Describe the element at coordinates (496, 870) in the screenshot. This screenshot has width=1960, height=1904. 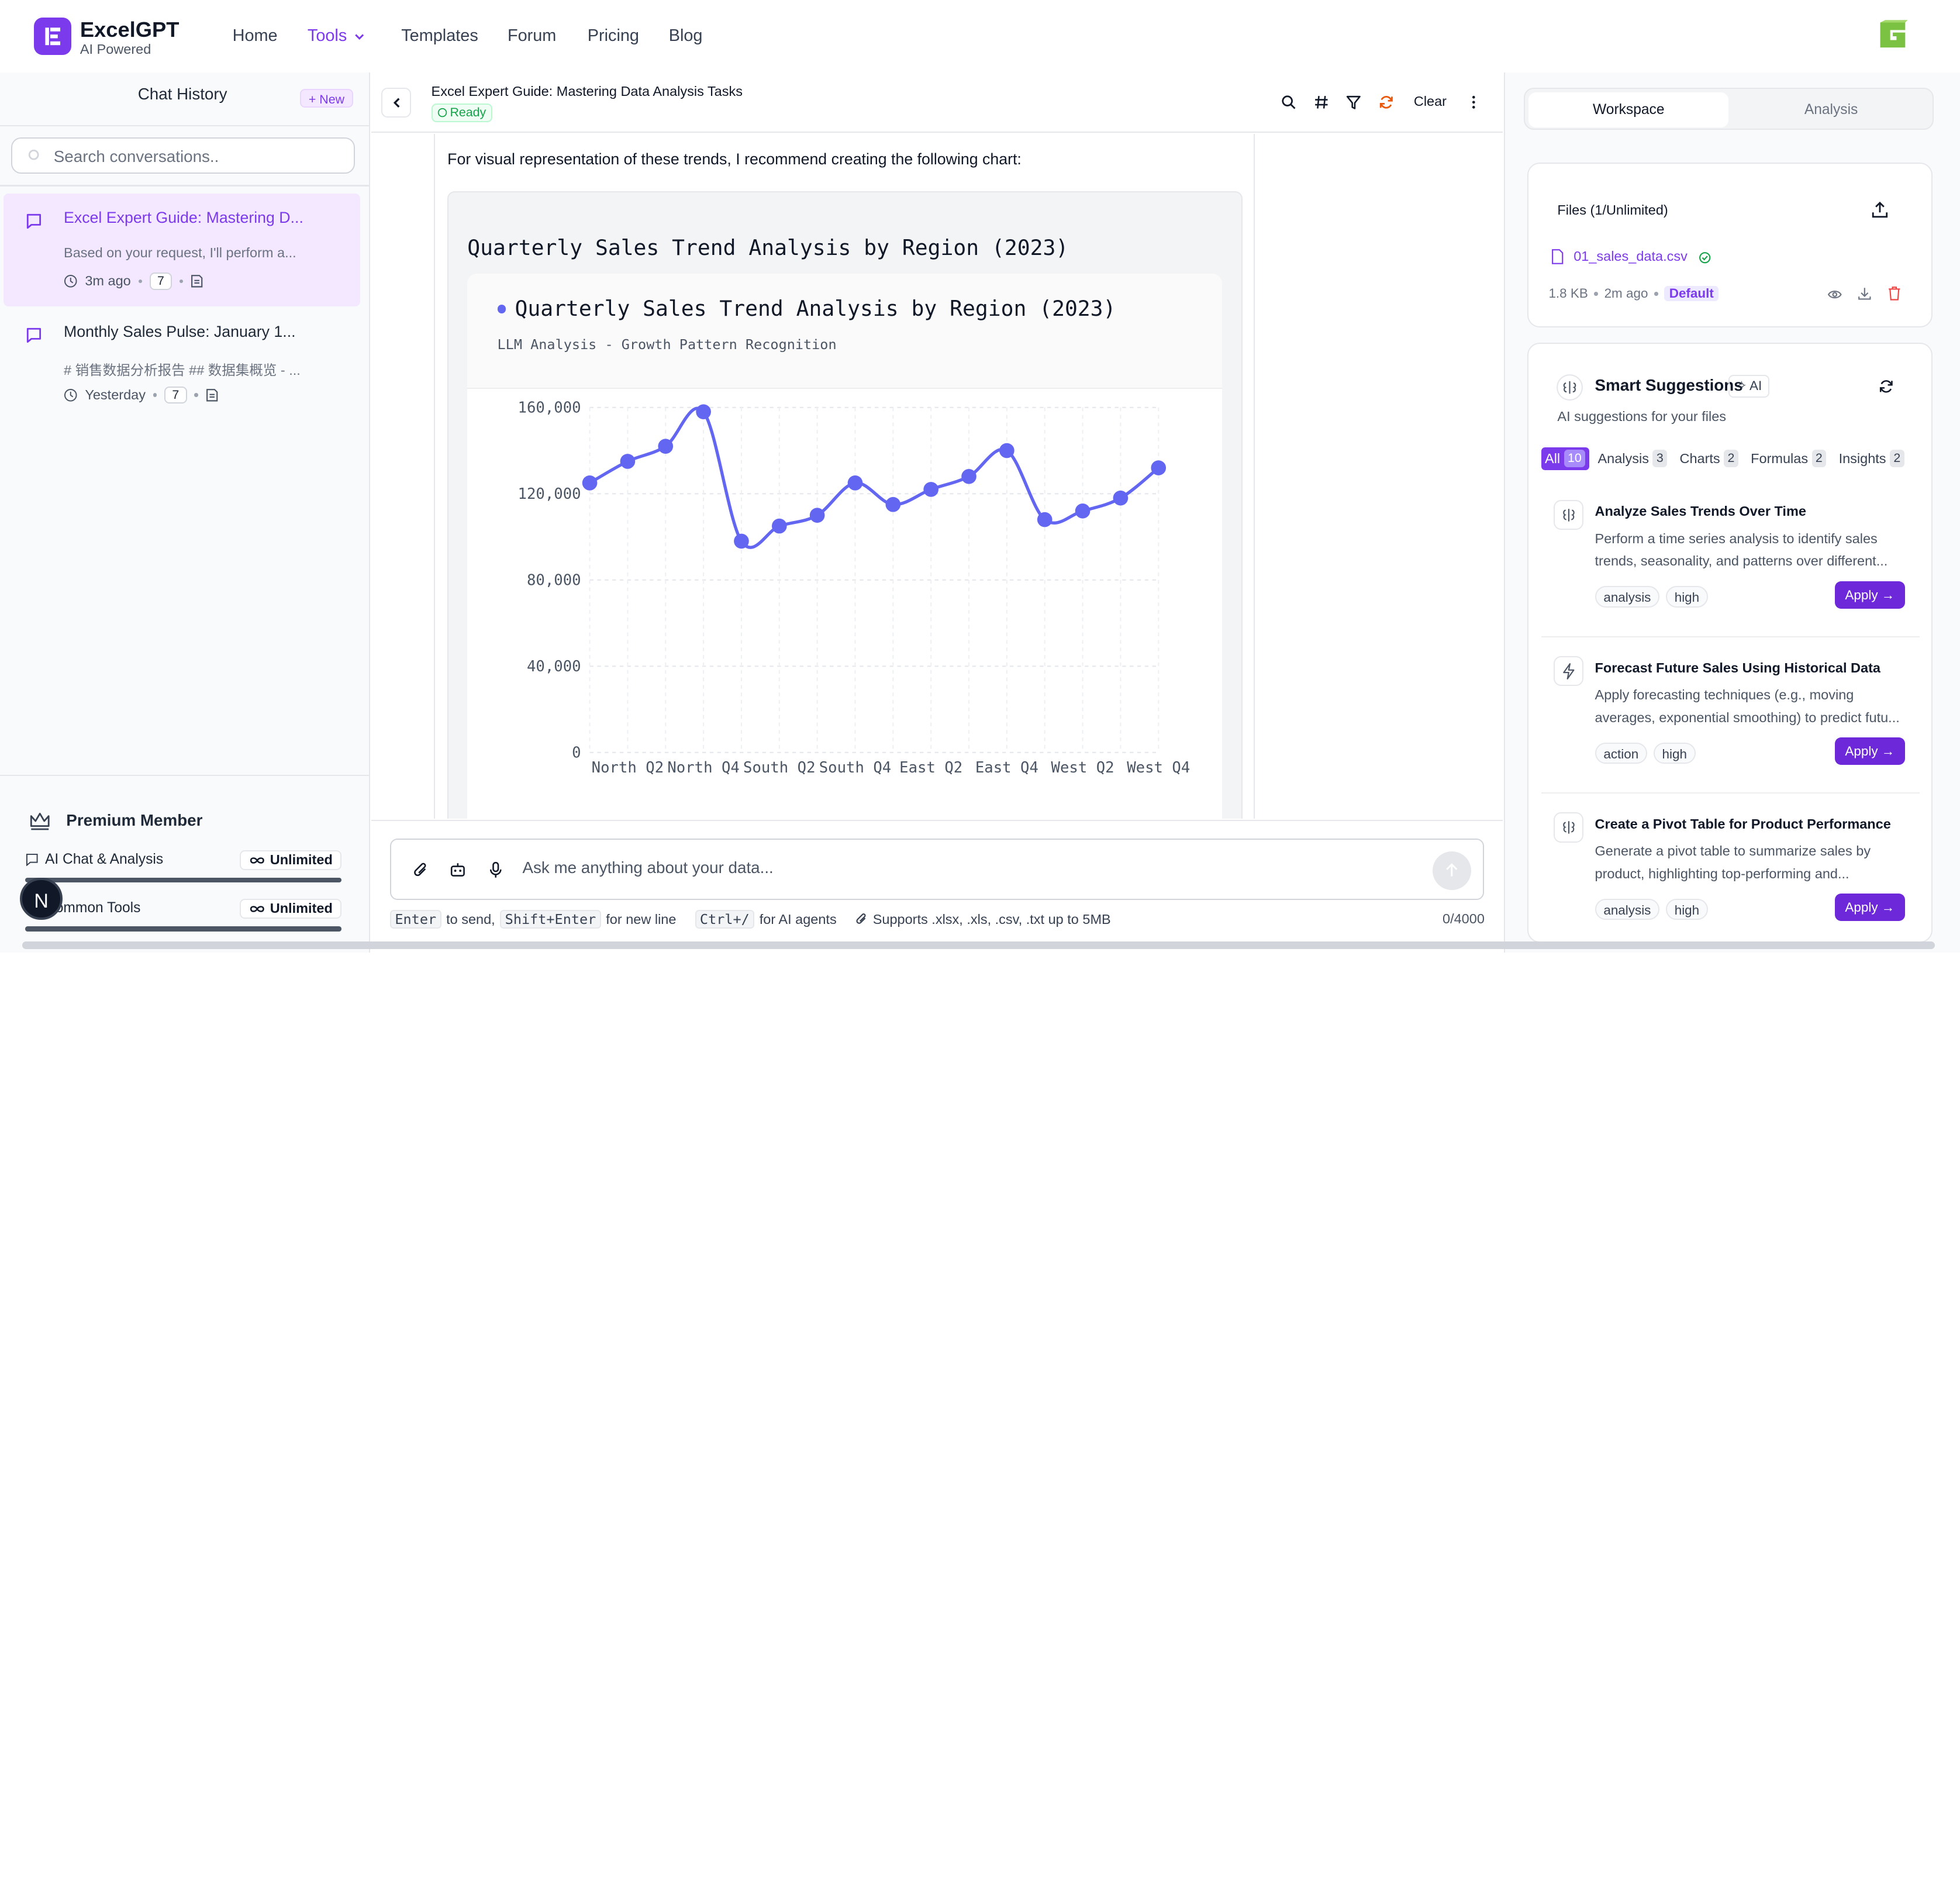
I see `microphone-icon` at that location.